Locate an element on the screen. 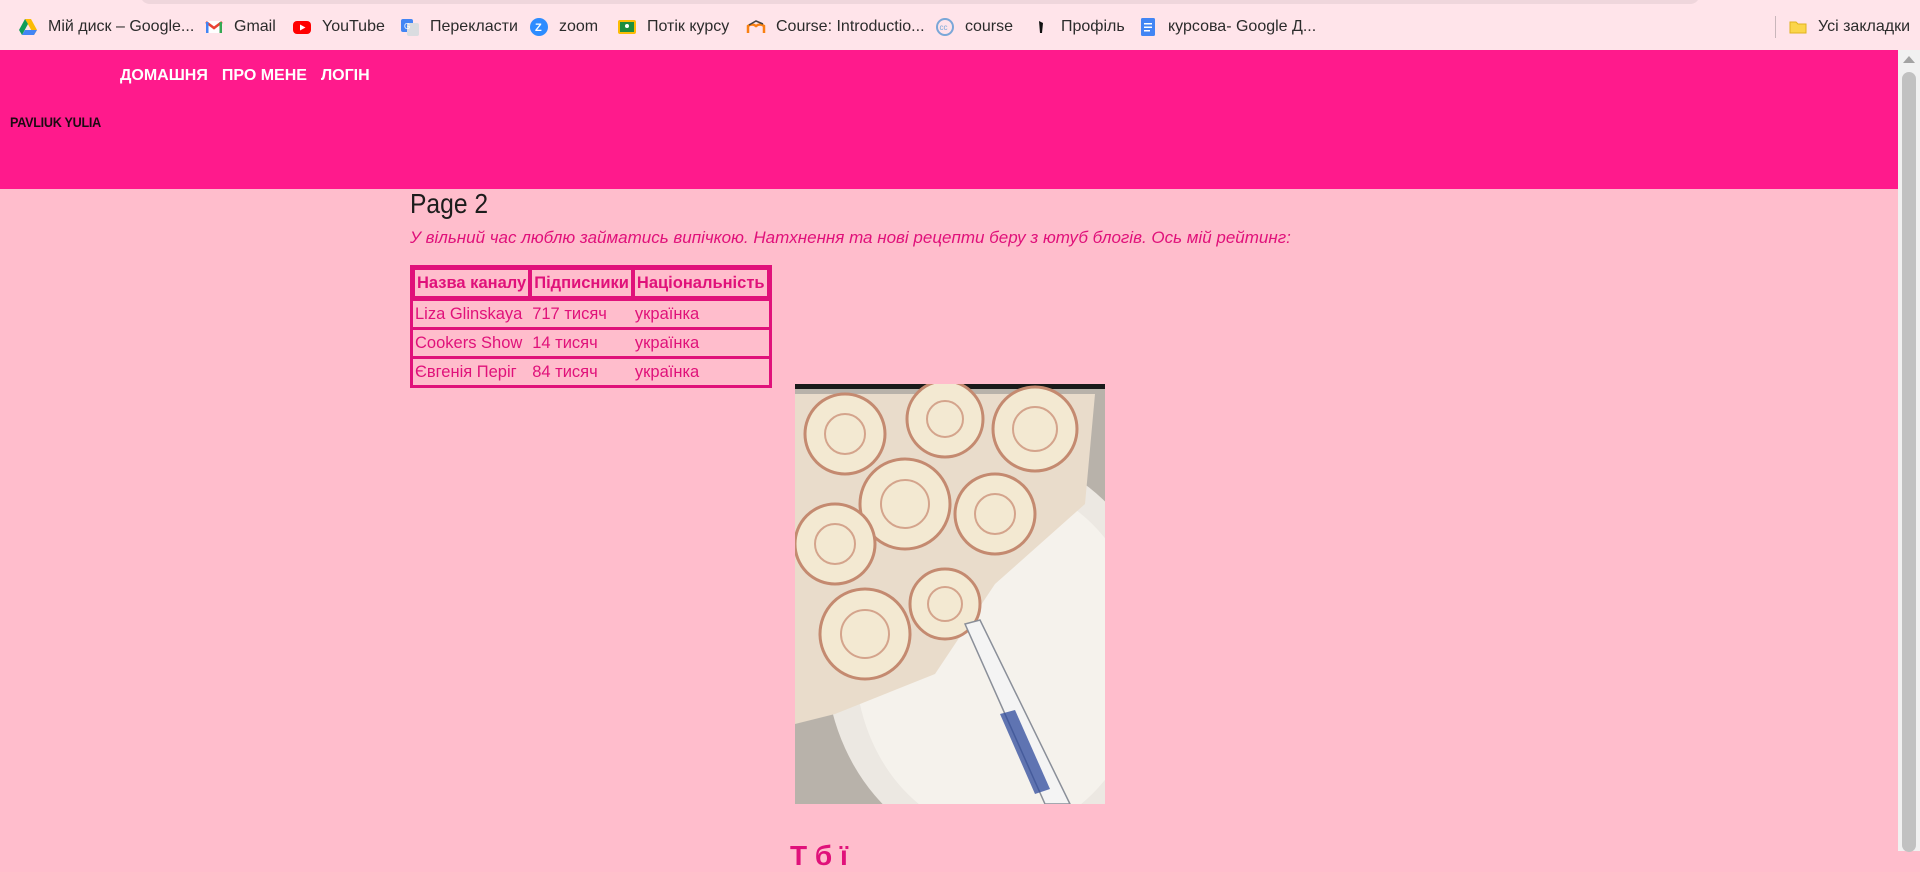  vertical-scrollbar is located at coordinates (1909, 451).